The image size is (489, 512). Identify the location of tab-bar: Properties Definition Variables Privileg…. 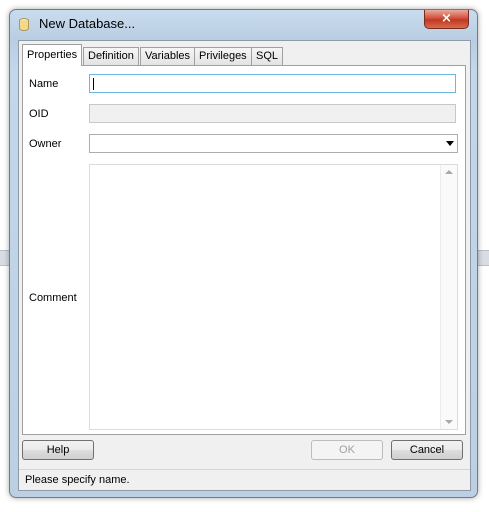
(242, 55).